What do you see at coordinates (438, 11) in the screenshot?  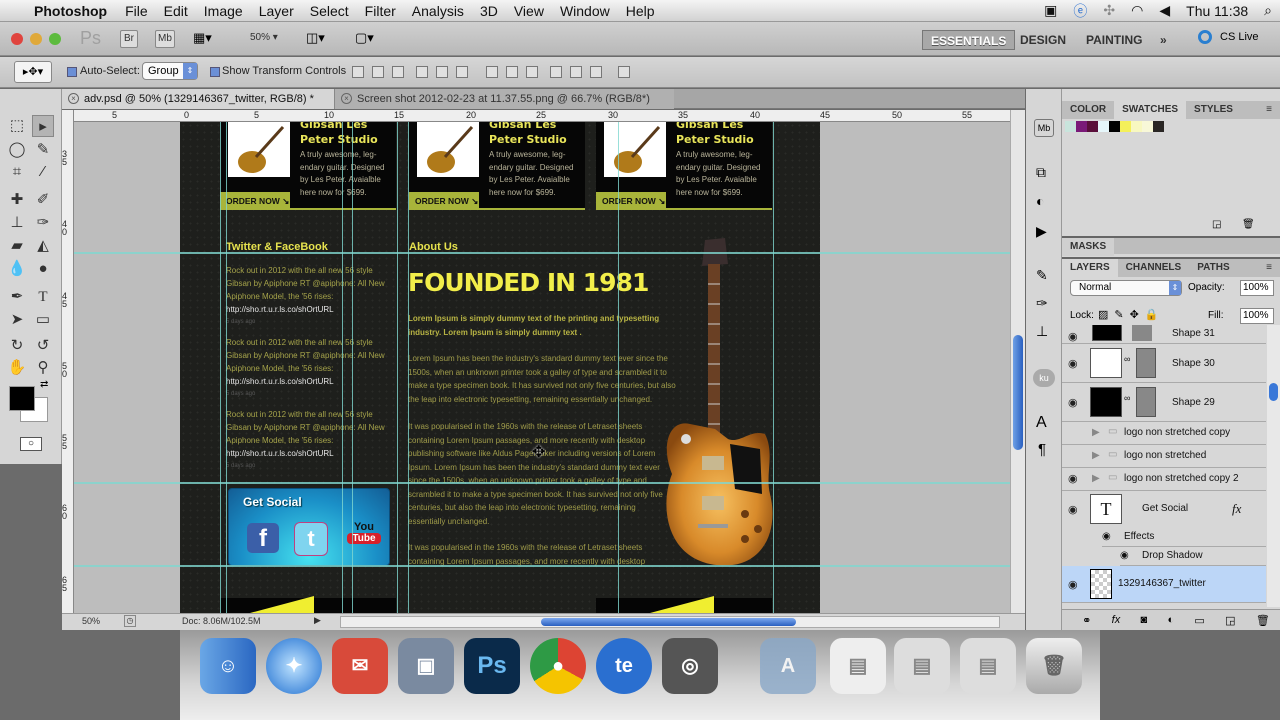 I see `menu-analysis: Analysis` at bounding box center [438, 11].